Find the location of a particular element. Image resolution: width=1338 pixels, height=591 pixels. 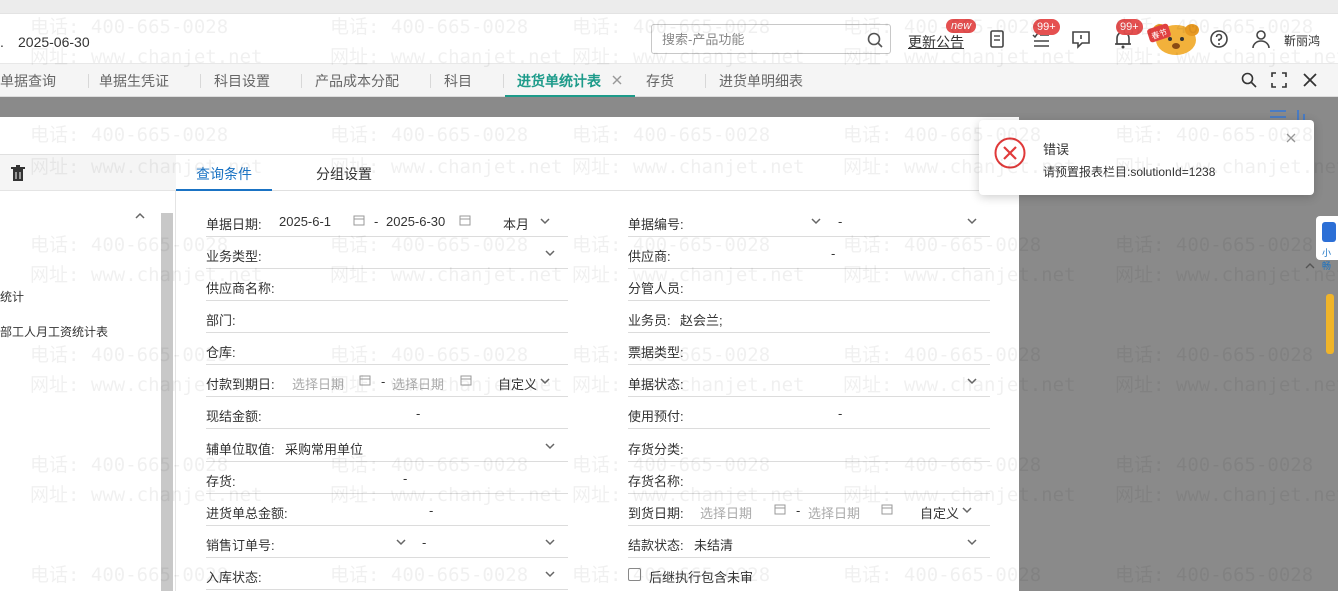

tab-purchase-detail: 进货单明细表 is located at coordinates (761, 80).